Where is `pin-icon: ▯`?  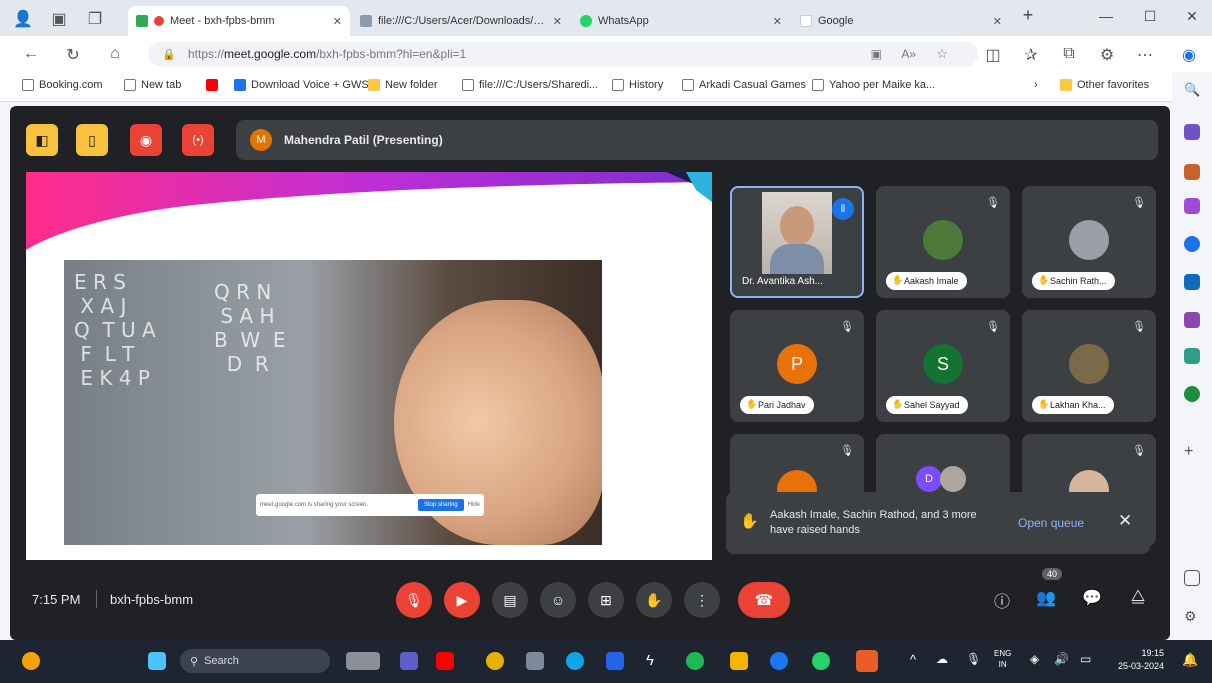
pin-icon: ▯ is located at coordinates (92, 140).